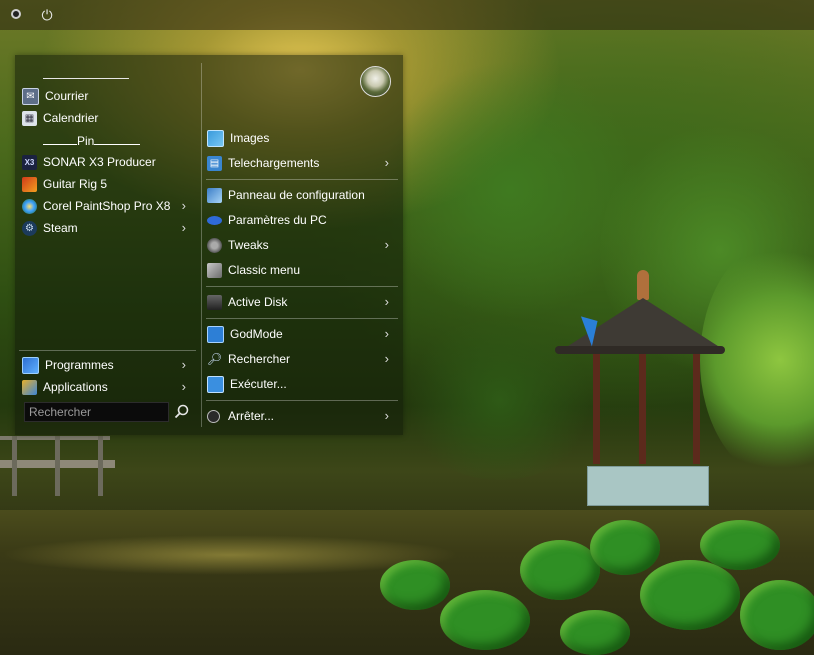 Image resolution: width=814 pixels, height=655 pixels. What do you see at coordinates (30, 96) in the screenshot?
I see `mail-icon: ✉` at bounding box center [30, 96].